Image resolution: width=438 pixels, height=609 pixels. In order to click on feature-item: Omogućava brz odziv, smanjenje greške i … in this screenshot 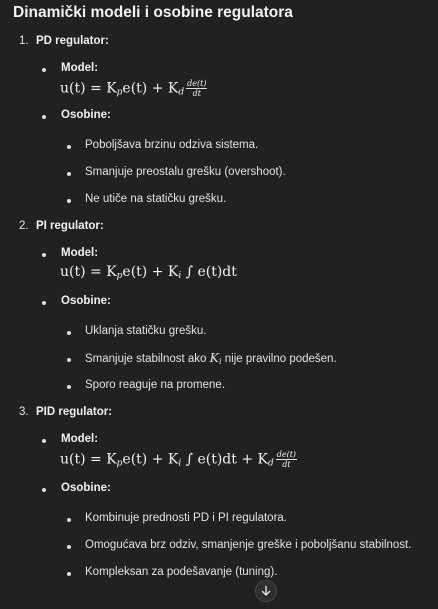, I will do `click(248, 545)`.